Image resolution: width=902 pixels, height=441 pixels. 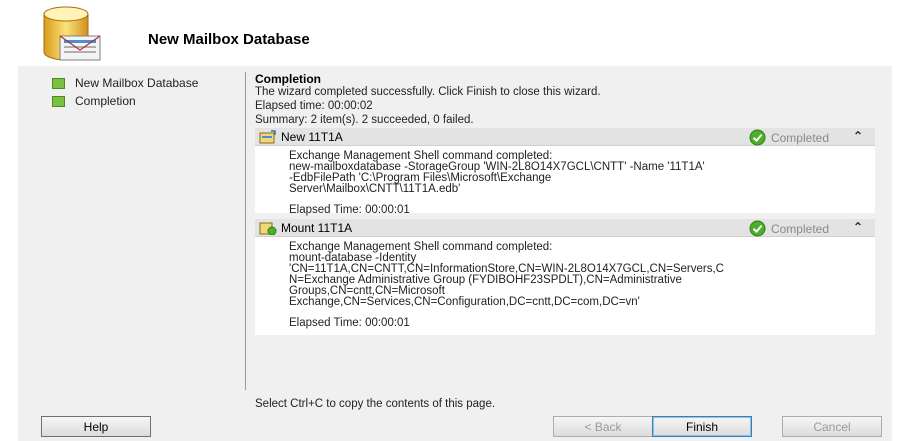 I want to click on new-database-icon, so click(x=267, y=136).